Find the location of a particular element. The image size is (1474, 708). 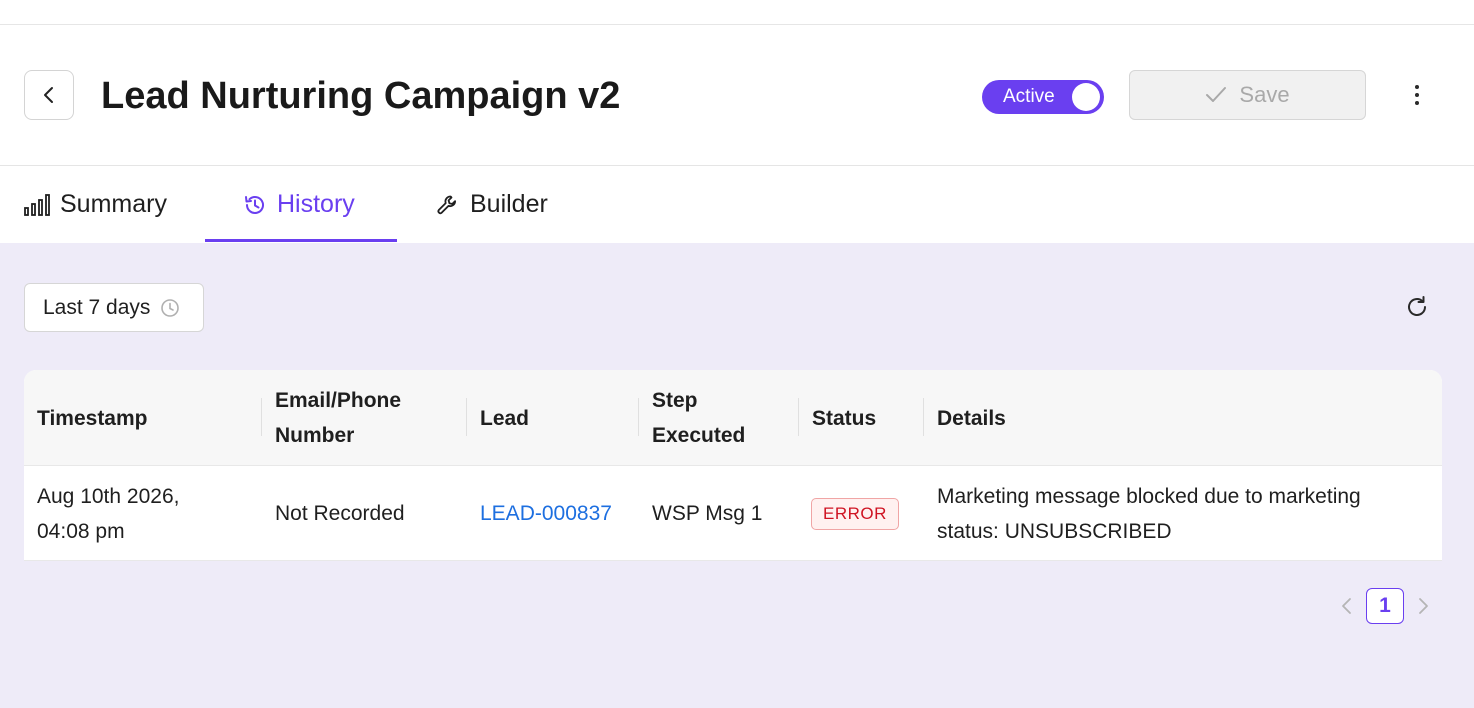

cell-email-phone: Not Recorded is located at coordinates (340, 513).